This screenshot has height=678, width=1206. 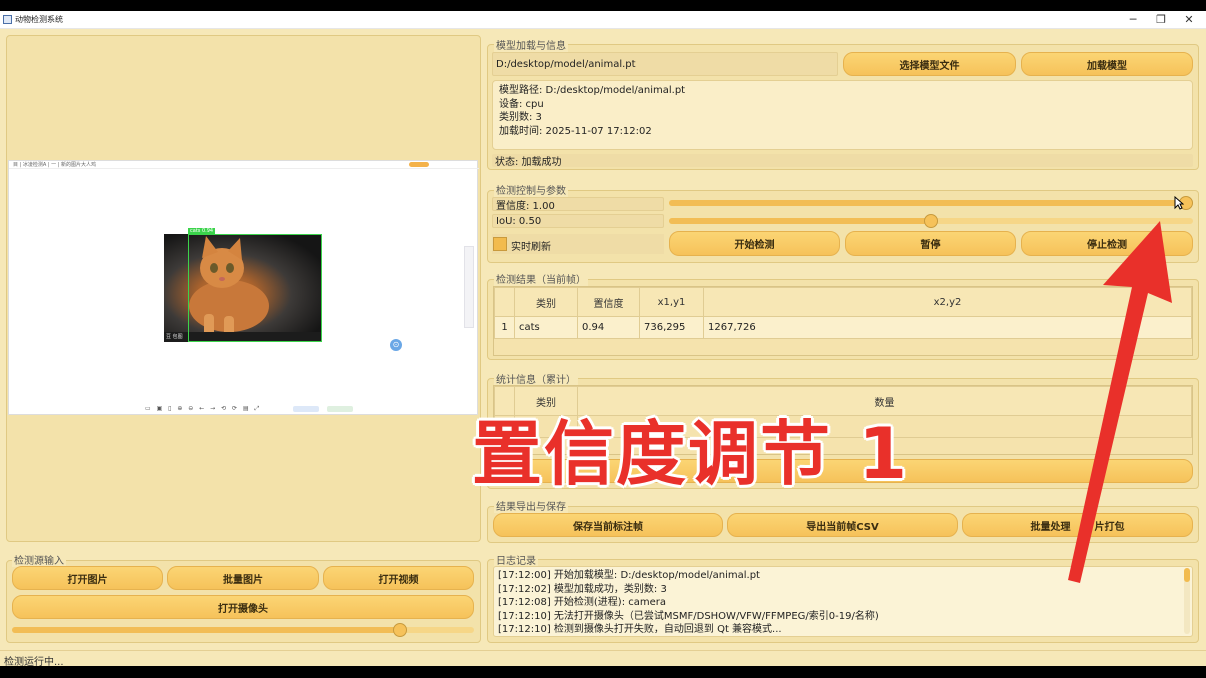 I want to click on results-section-label: 检测结果（当前帧）, so click(x=541, y=278).